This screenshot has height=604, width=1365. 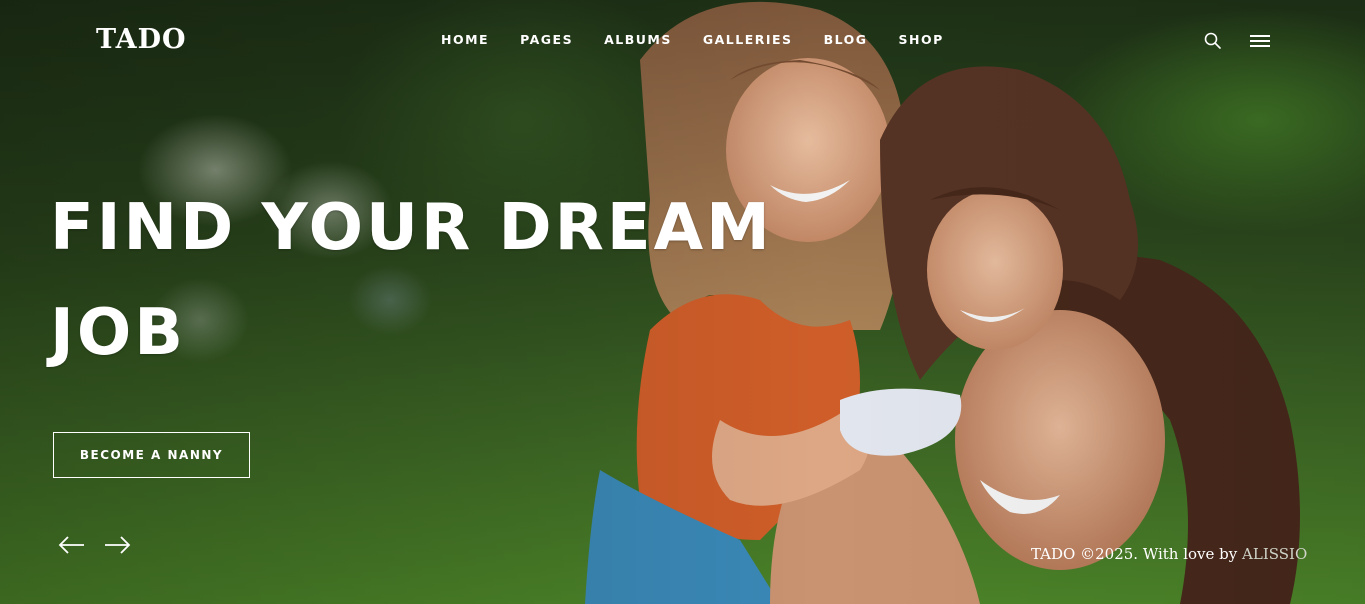 I want to click on footer-author-link: ALISSIO, so click(x=1274, y=554).